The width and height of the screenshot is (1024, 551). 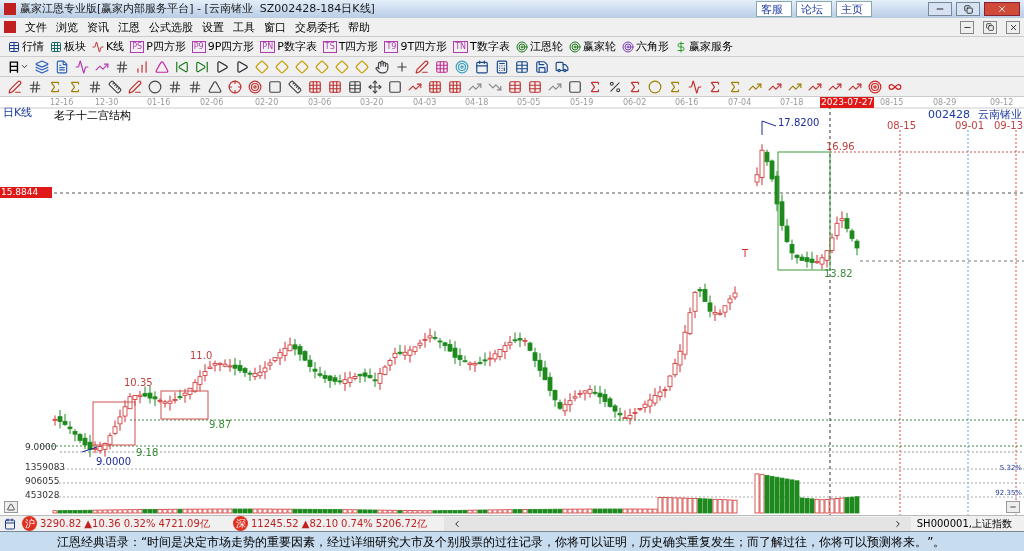 I want to click on header-link: 客服, so click(x=774, y=9).